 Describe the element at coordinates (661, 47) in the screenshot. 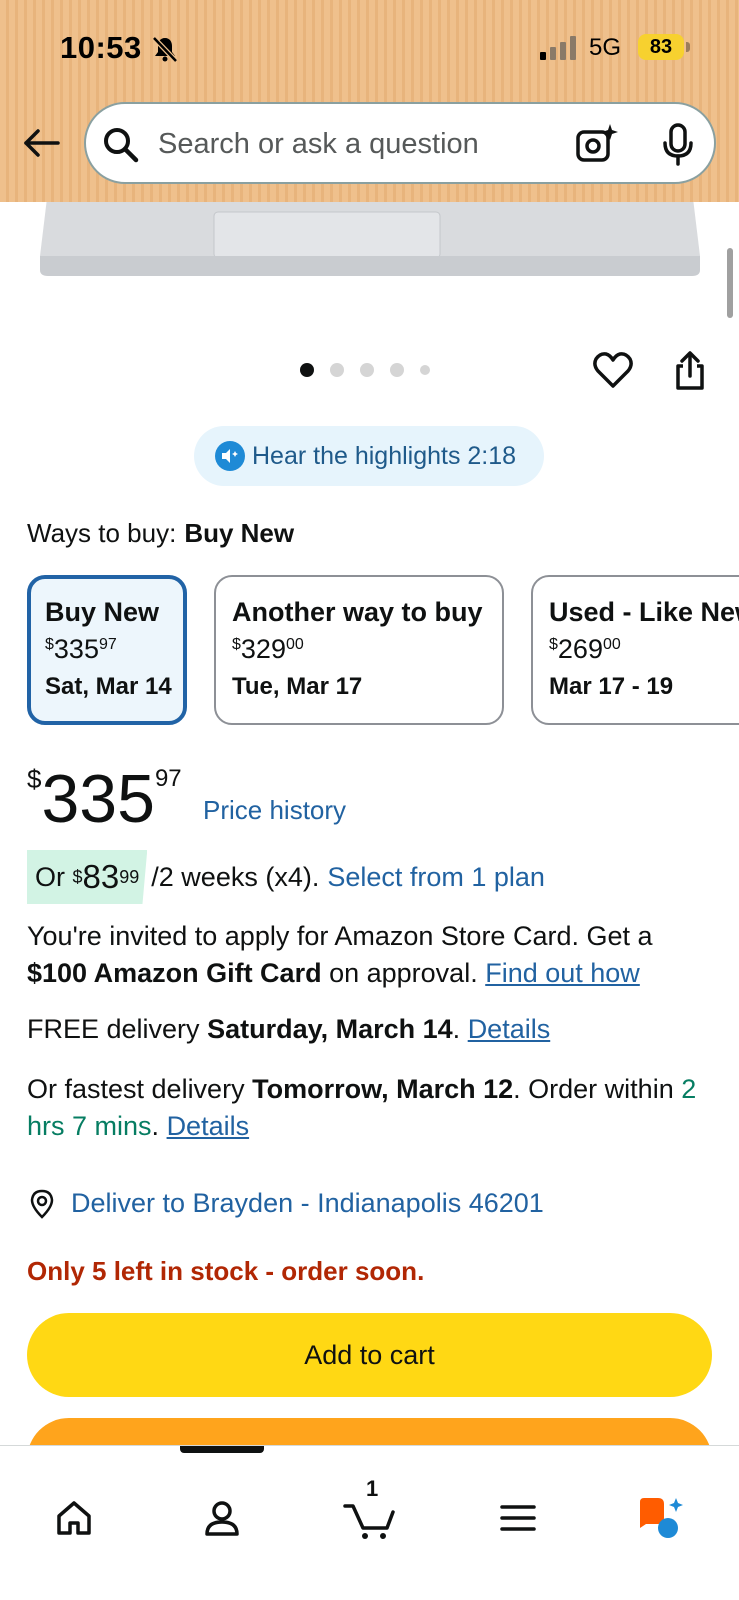

I see `battery-level: 83` at that location.